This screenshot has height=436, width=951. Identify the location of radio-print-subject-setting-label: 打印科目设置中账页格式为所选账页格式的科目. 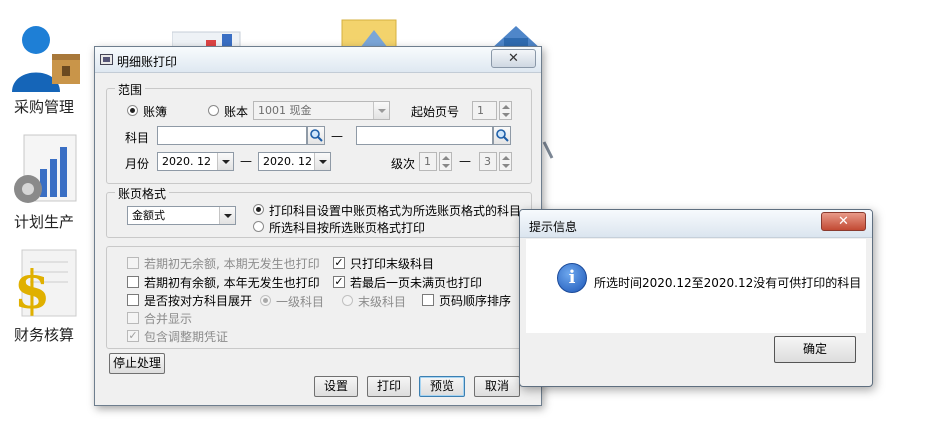
(395, 211).